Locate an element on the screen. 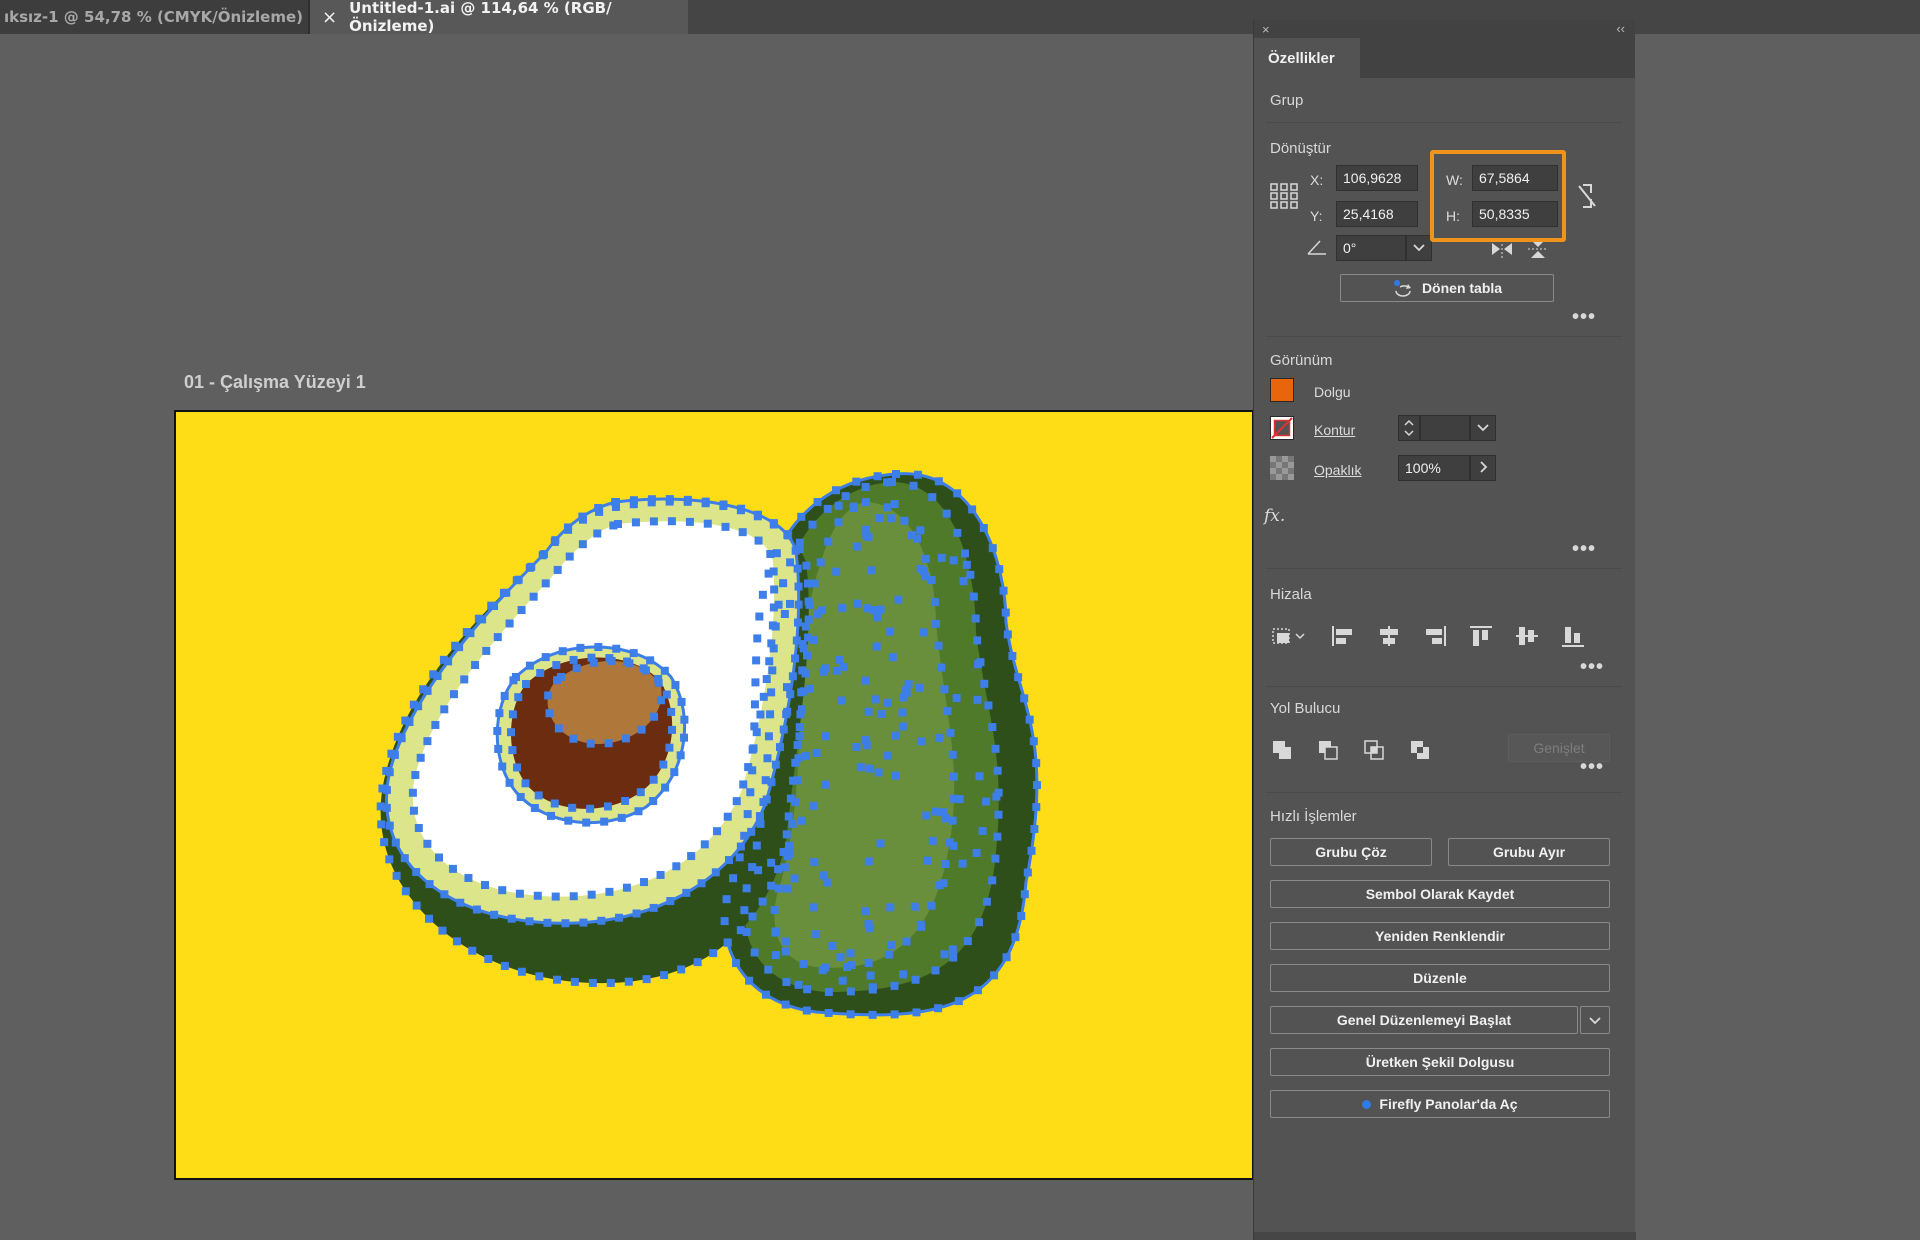 Image resolution: width=1920 pixels, height=1240 pixels. pathfinder-minus-front-icon is located at coordinates (1329, 750).